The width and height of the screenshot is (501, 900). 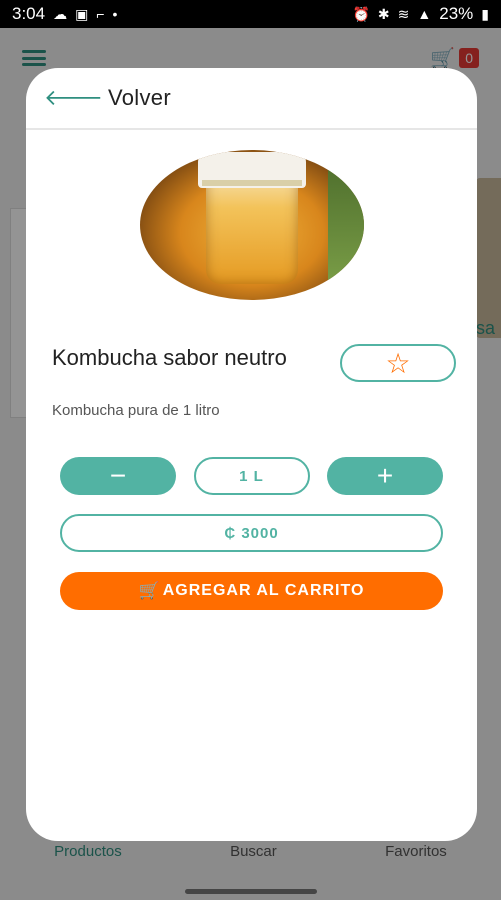 What do you see at coordinates (263, 590) in the screenshot?
I see `add-to-cart-label: AGREGAR AL CARRITO` at bounding box center [263, 590].